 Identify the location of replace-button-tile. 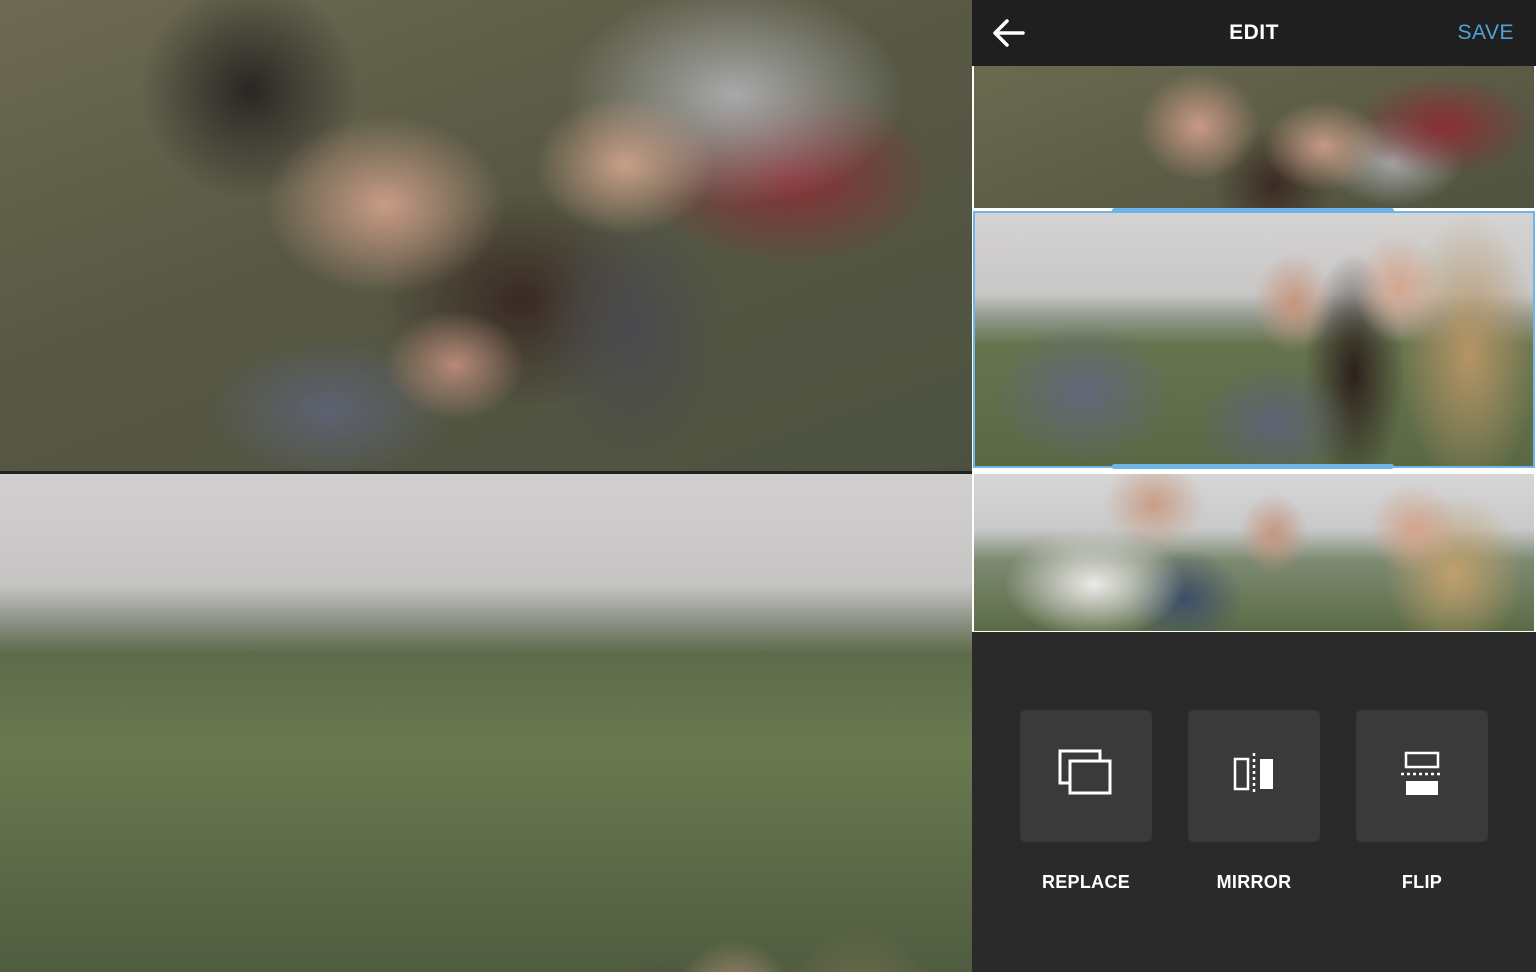
(1086, 776).